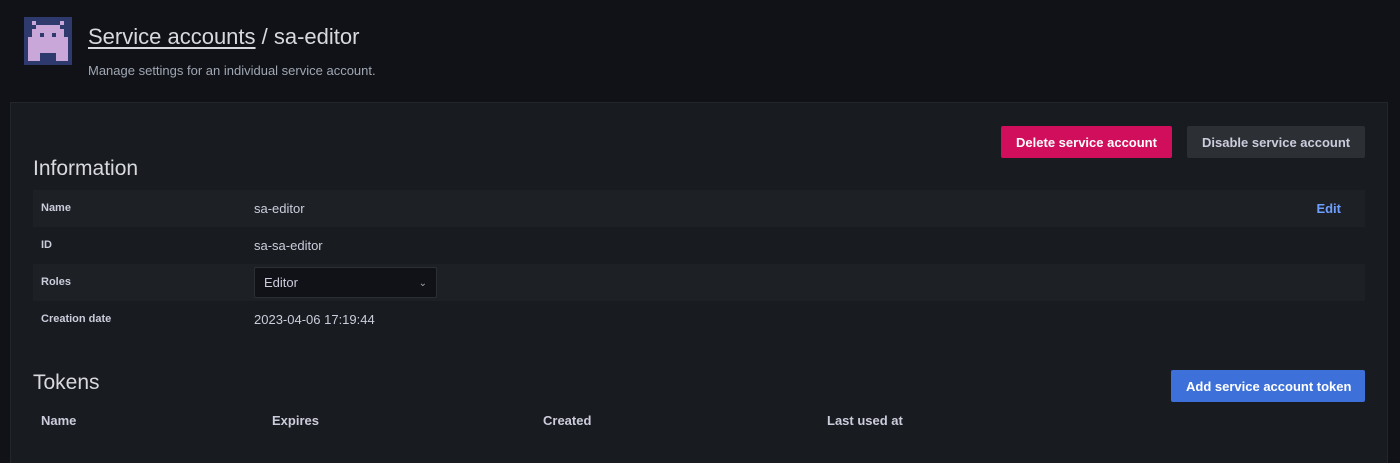 The height and width of the screenshot is (463, 1400). What do you see at coordinates (865, 420) in the screenshot?
I see `column-header-last-used: Last used at` at bounding box center [865, 420].